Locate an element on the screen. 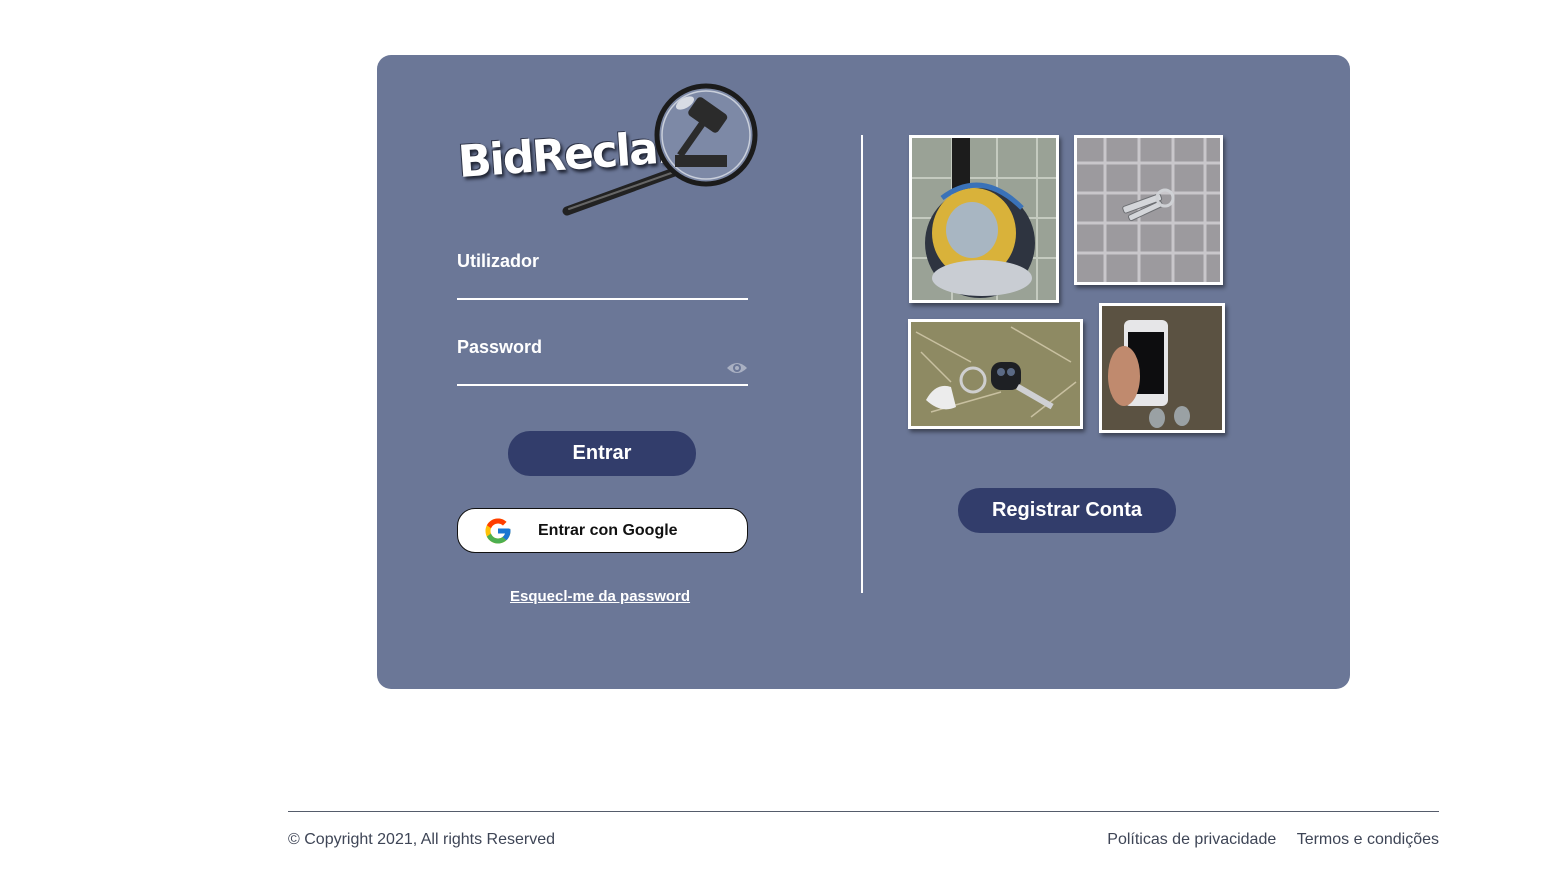 This screenshot has height=895, width=1557. register-button: Registrar Conta is located at coordinates (1067, 510).